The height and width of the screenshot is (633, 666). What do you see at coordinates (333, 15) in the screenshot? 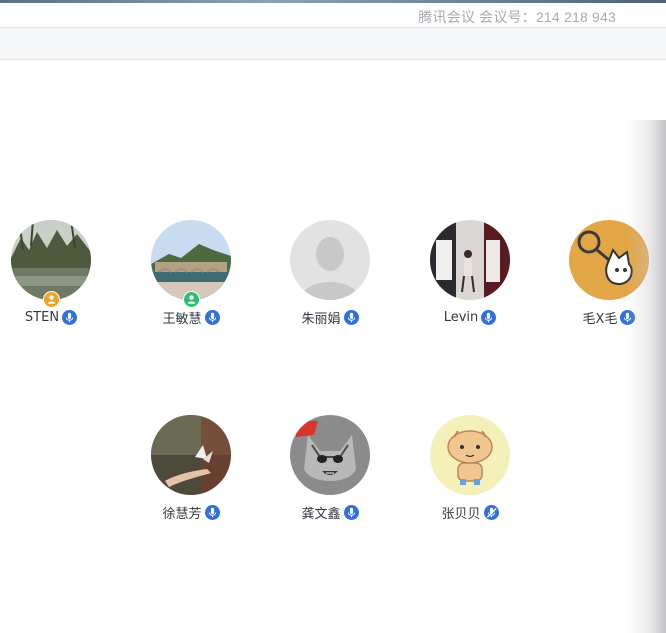
I see `title-bar: 腾讯会议 会议号：214 218 943` at bounding box center [333, 15].